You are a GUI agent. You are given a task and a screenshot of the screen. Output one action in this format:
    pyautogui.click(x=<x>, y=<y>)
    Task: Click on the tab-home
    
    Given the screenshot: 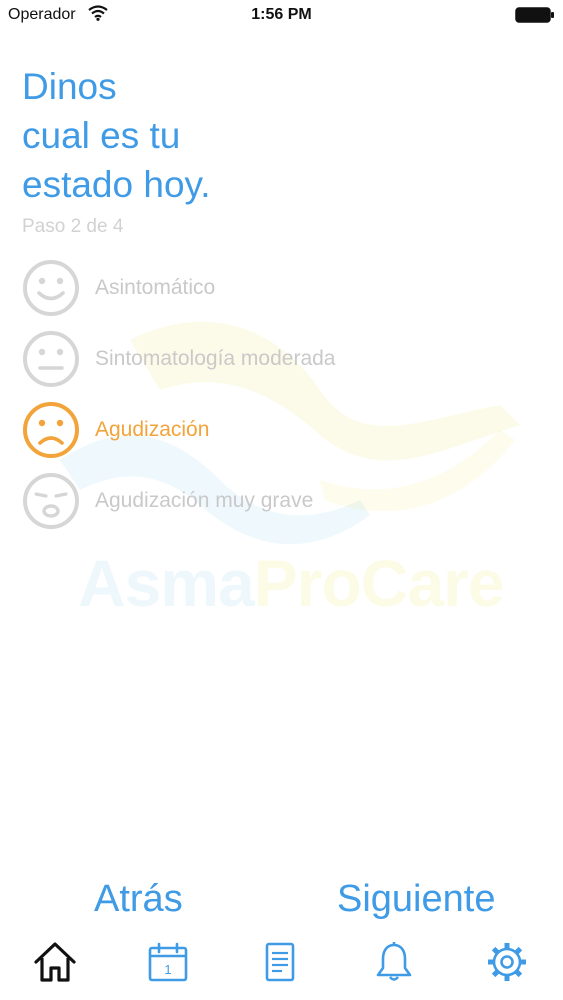 What is the action you would take?
    pyautogui.click(x=55, y=962)
    